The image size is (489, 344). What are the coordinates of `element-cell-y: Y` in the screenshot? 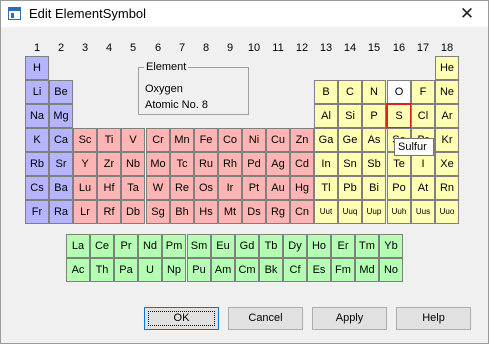 It's located at (85, 164).